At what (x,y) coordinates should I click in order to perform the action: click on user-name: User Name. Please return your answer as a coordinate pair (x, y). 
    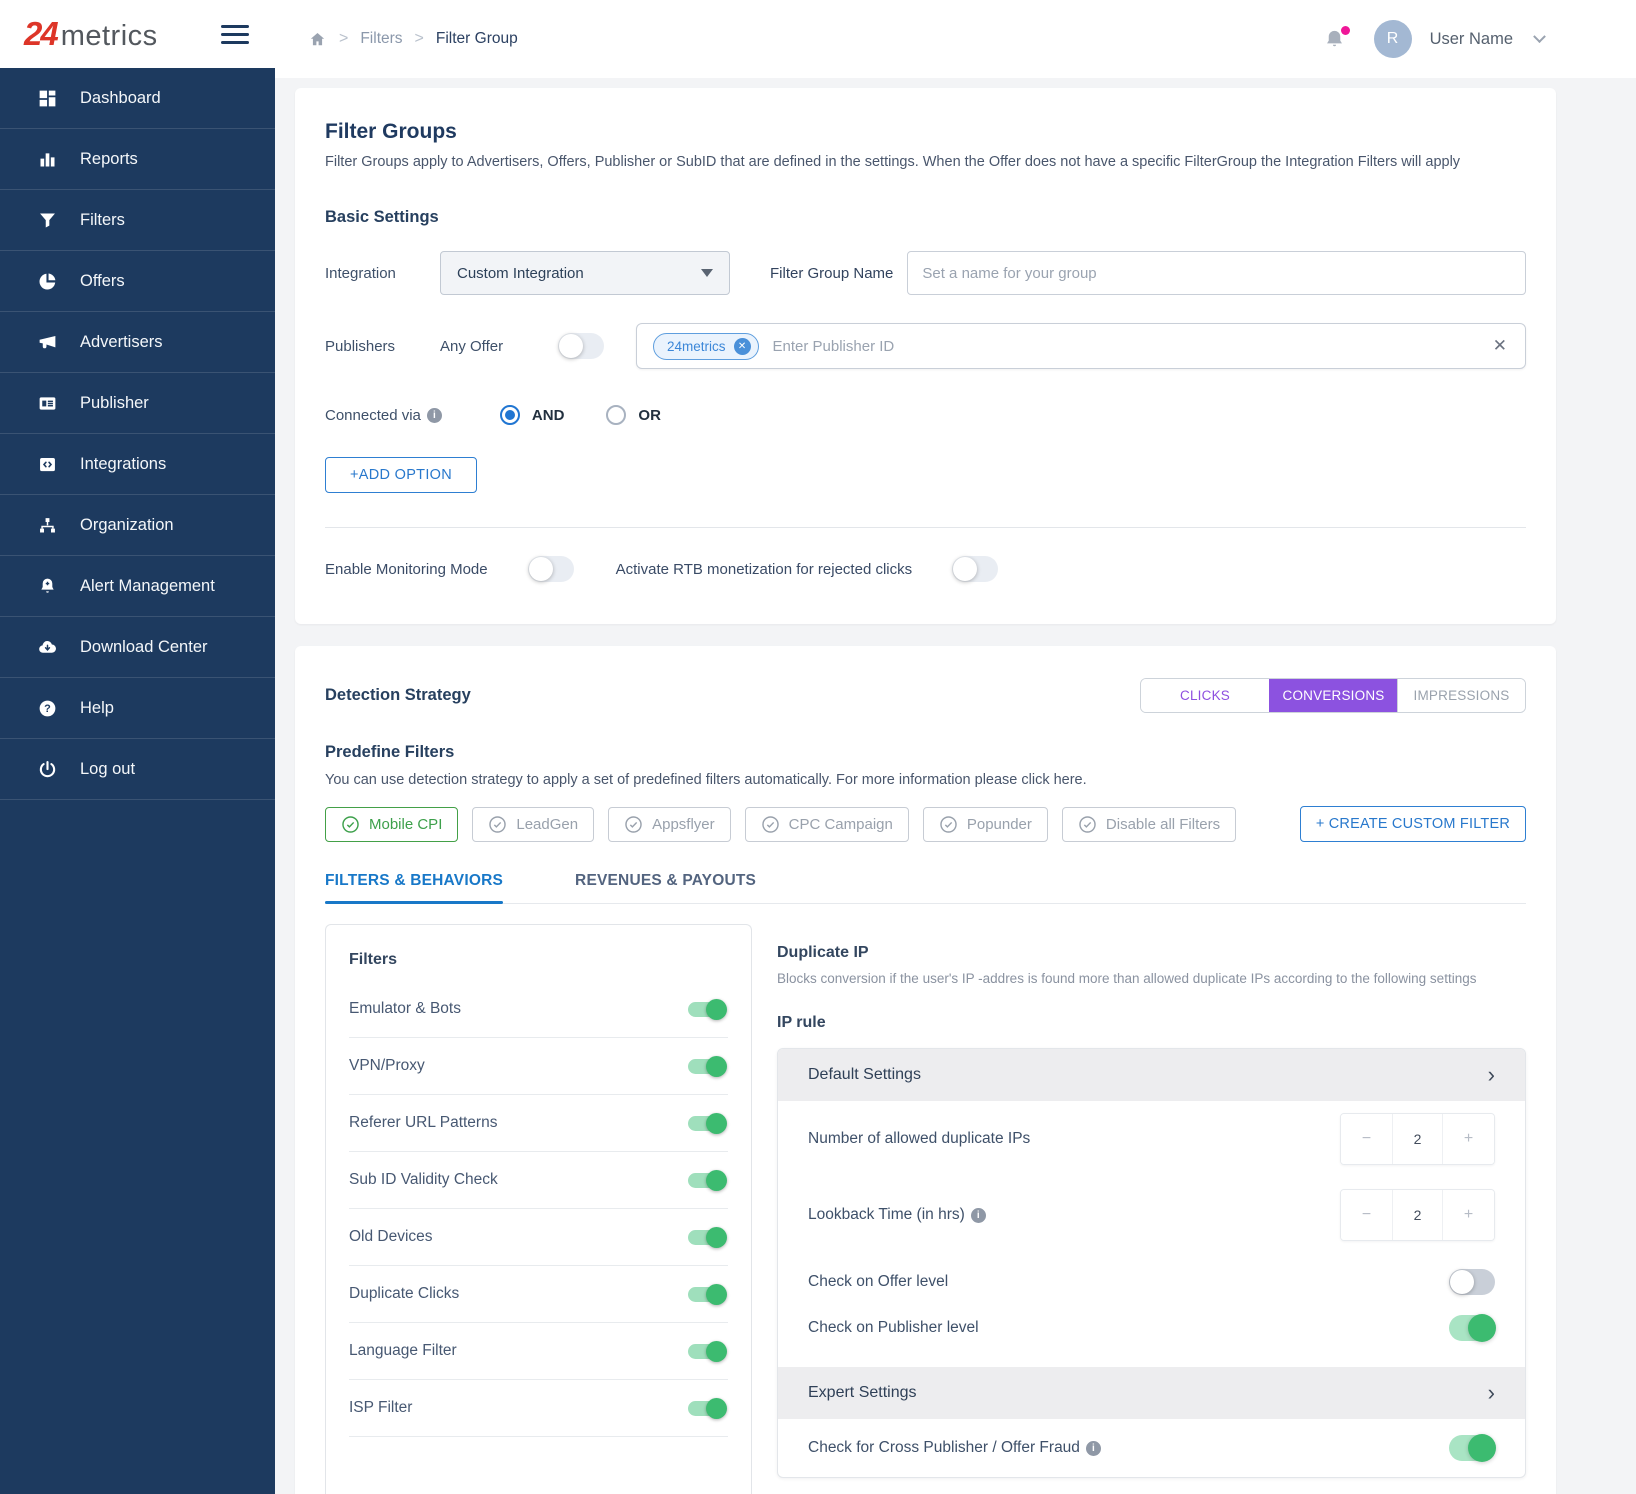
    Looking at the image, I should click on (1471, 39).